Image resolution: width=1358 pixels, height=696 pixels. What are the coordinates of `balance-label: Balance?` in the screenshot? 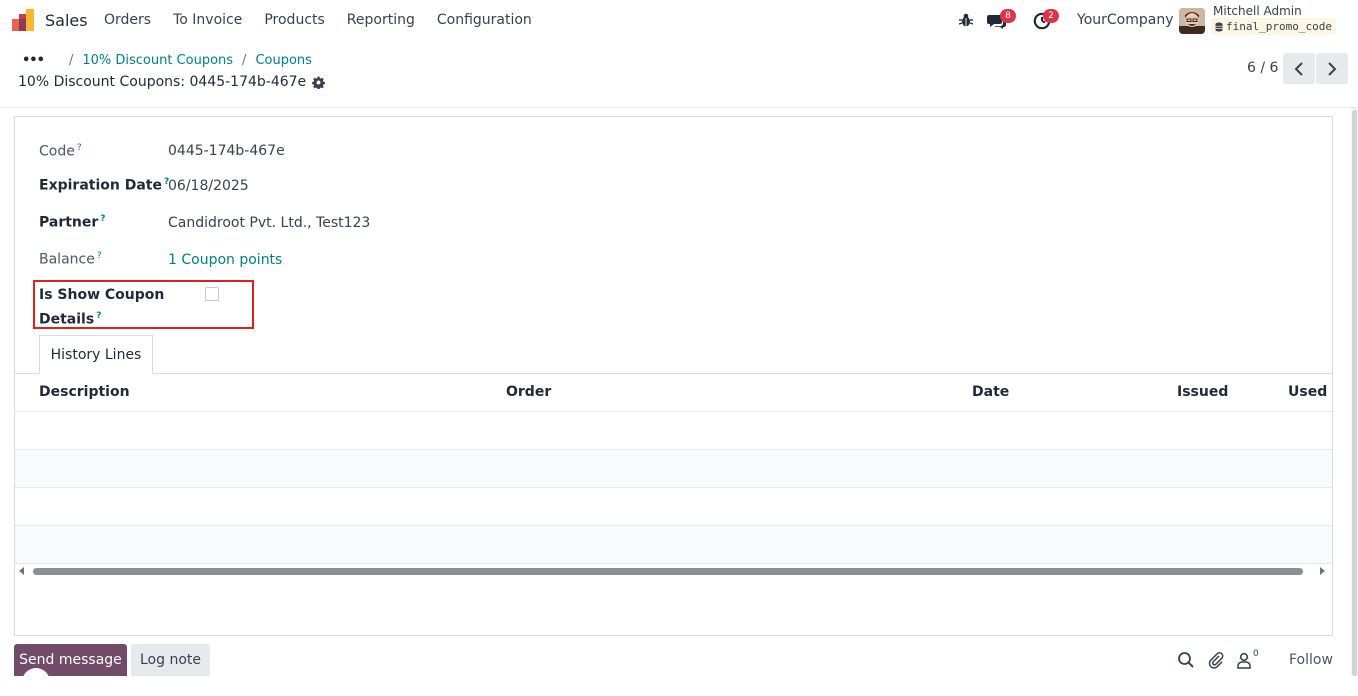 It's located at (70, 259).